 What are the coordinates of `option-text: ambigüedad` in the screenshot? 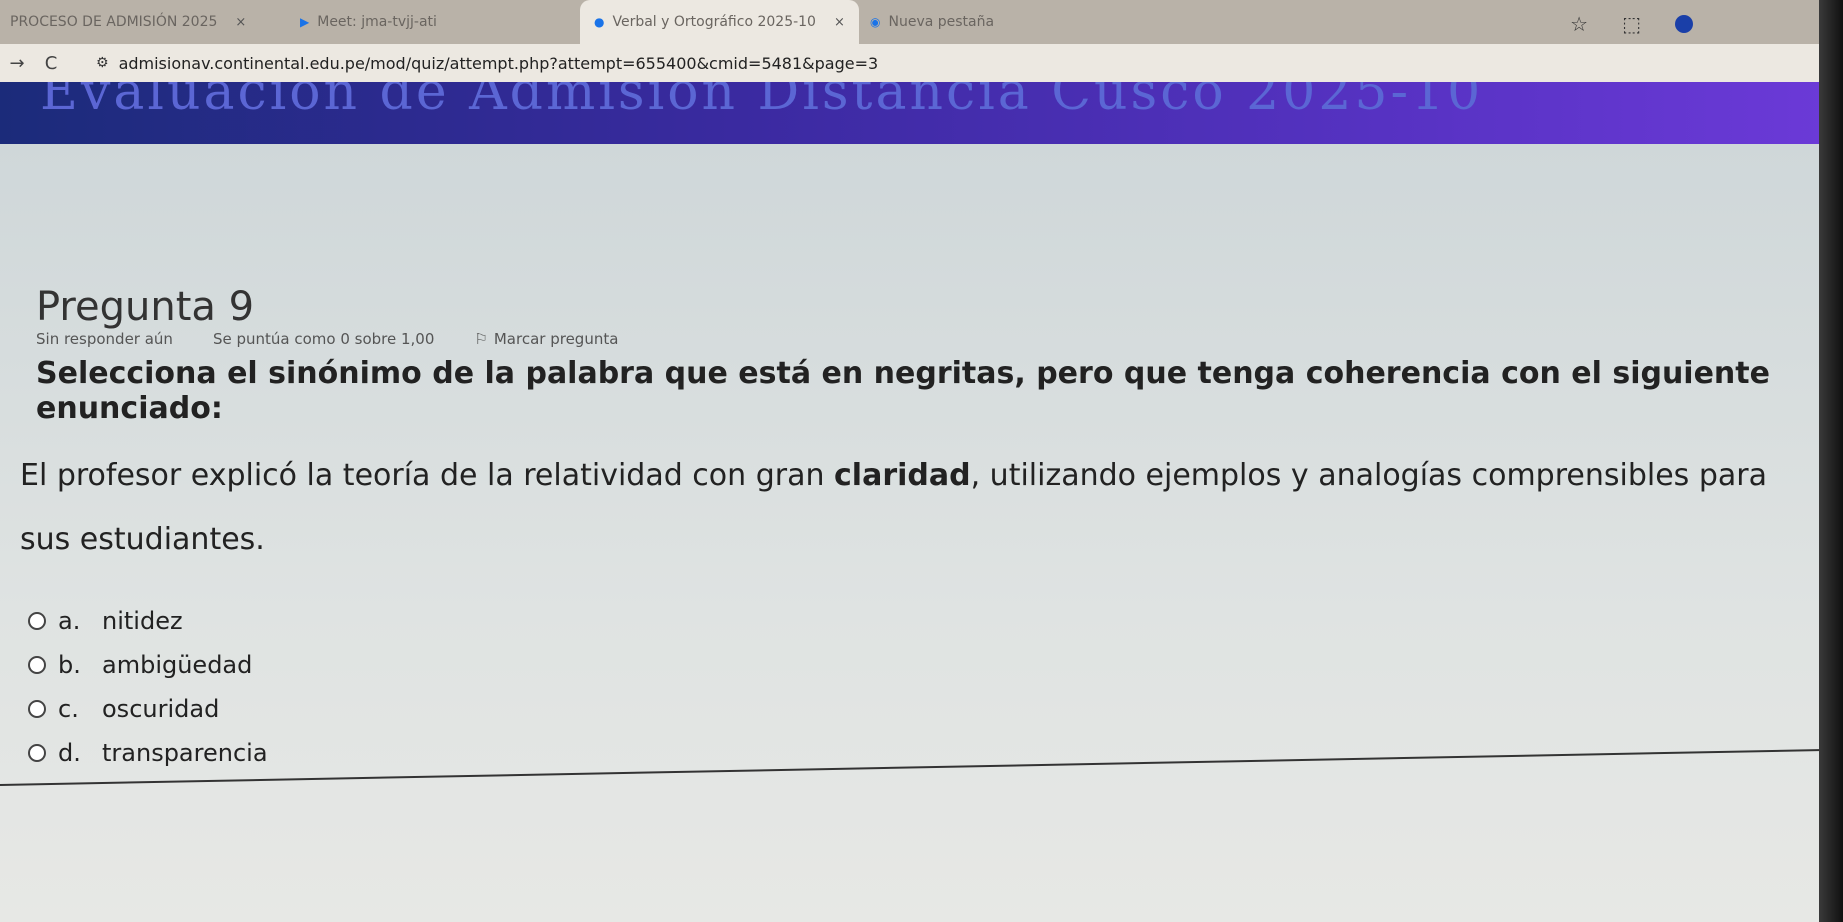 It's located at (177, 665).